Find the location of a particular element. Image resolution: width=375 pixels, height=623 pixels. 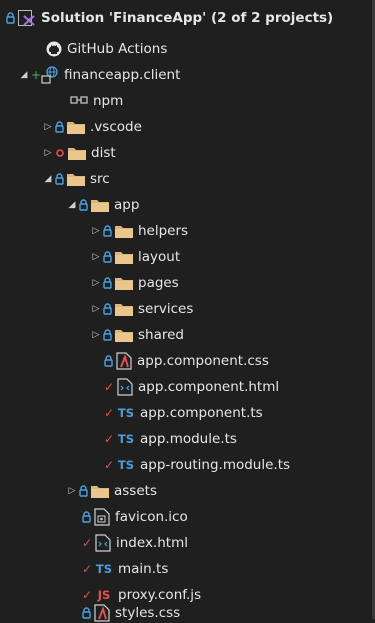

tree-row-app: ◢ app is located at coordinates (186, 205).